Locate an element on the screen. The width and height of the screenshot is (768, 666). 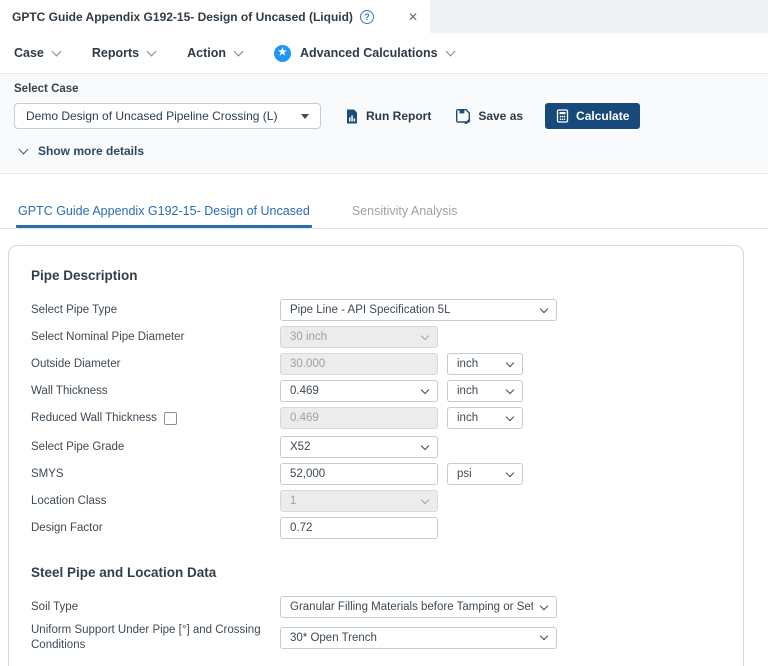
menu-reports: Reports is located at coordinates (124, 53).